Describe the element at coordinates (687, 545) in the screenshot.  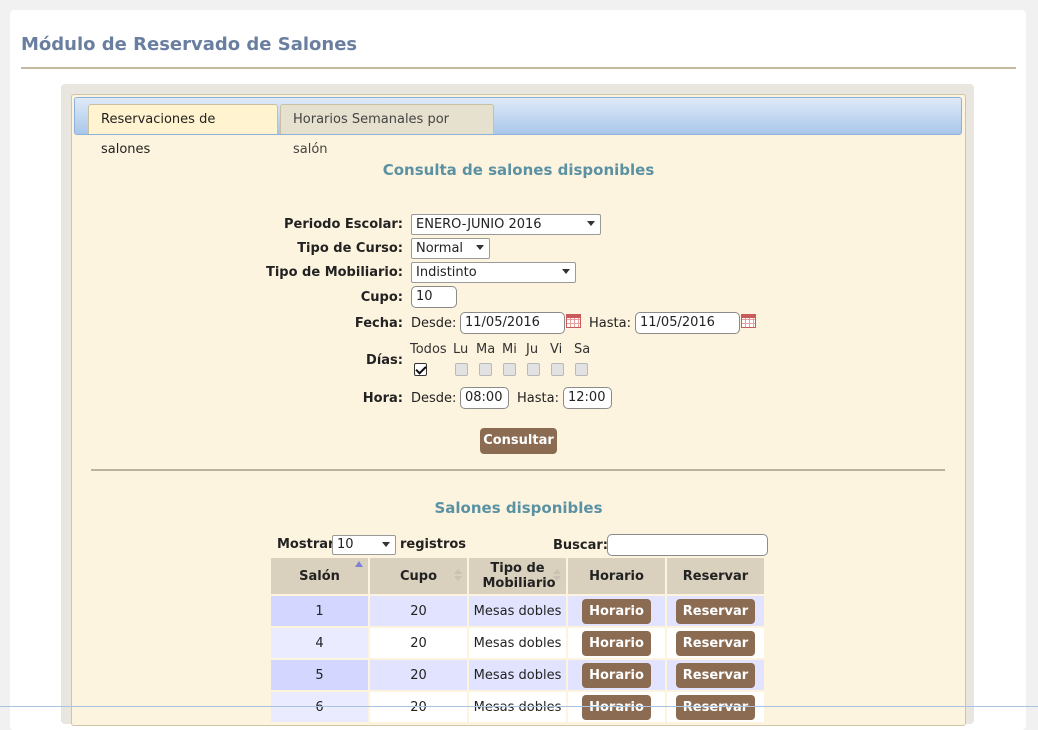
I see `search-input` at that location.